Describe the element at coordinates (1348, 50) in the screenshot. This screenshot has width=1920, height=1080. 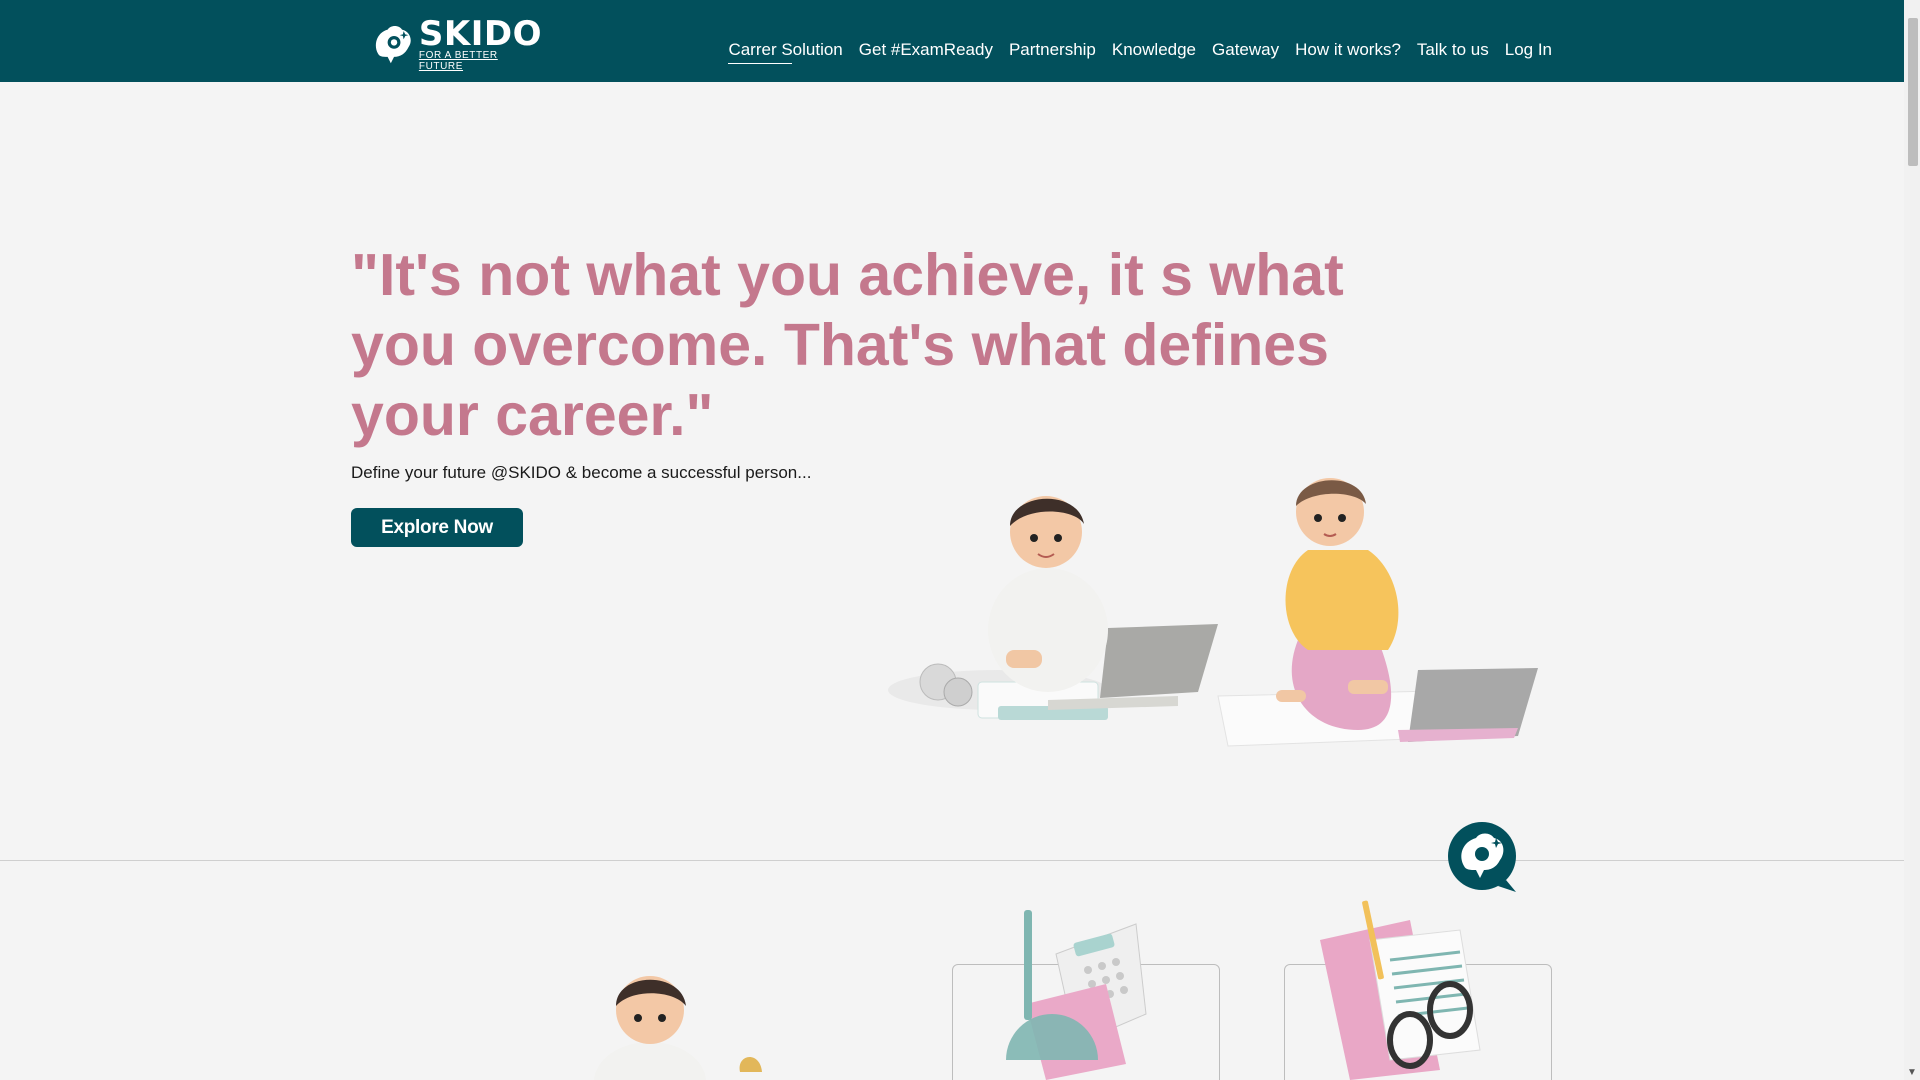
I see `nav-how-it-works: How it works?` at that location.